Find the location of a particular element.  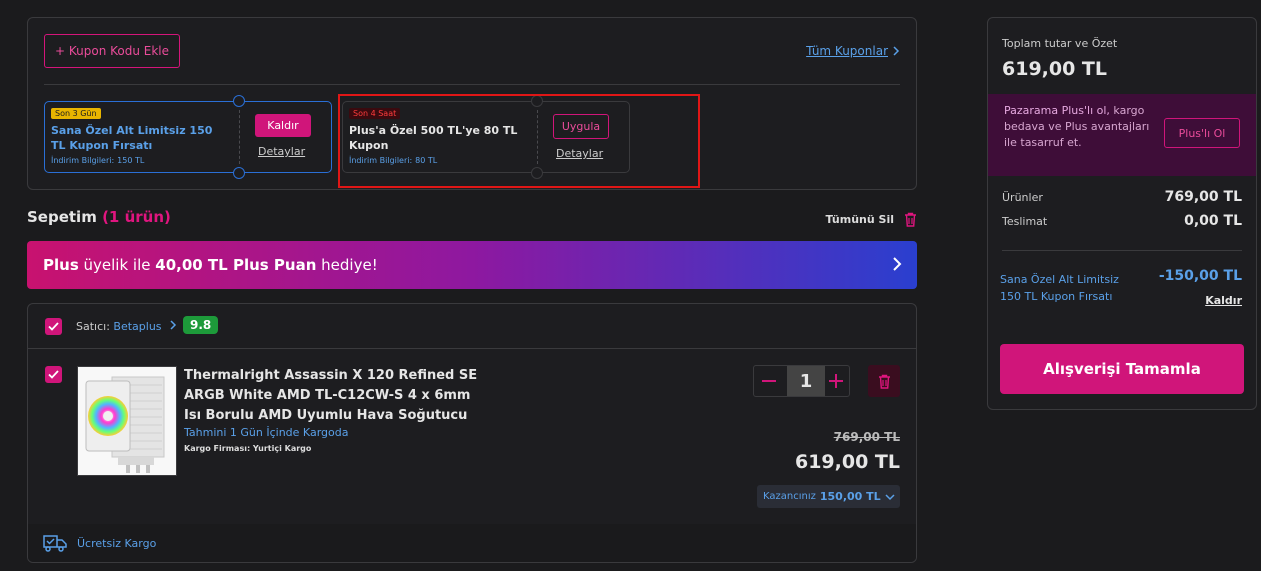

savings-value: 150,00 TL is located at coordinates (850, 496).